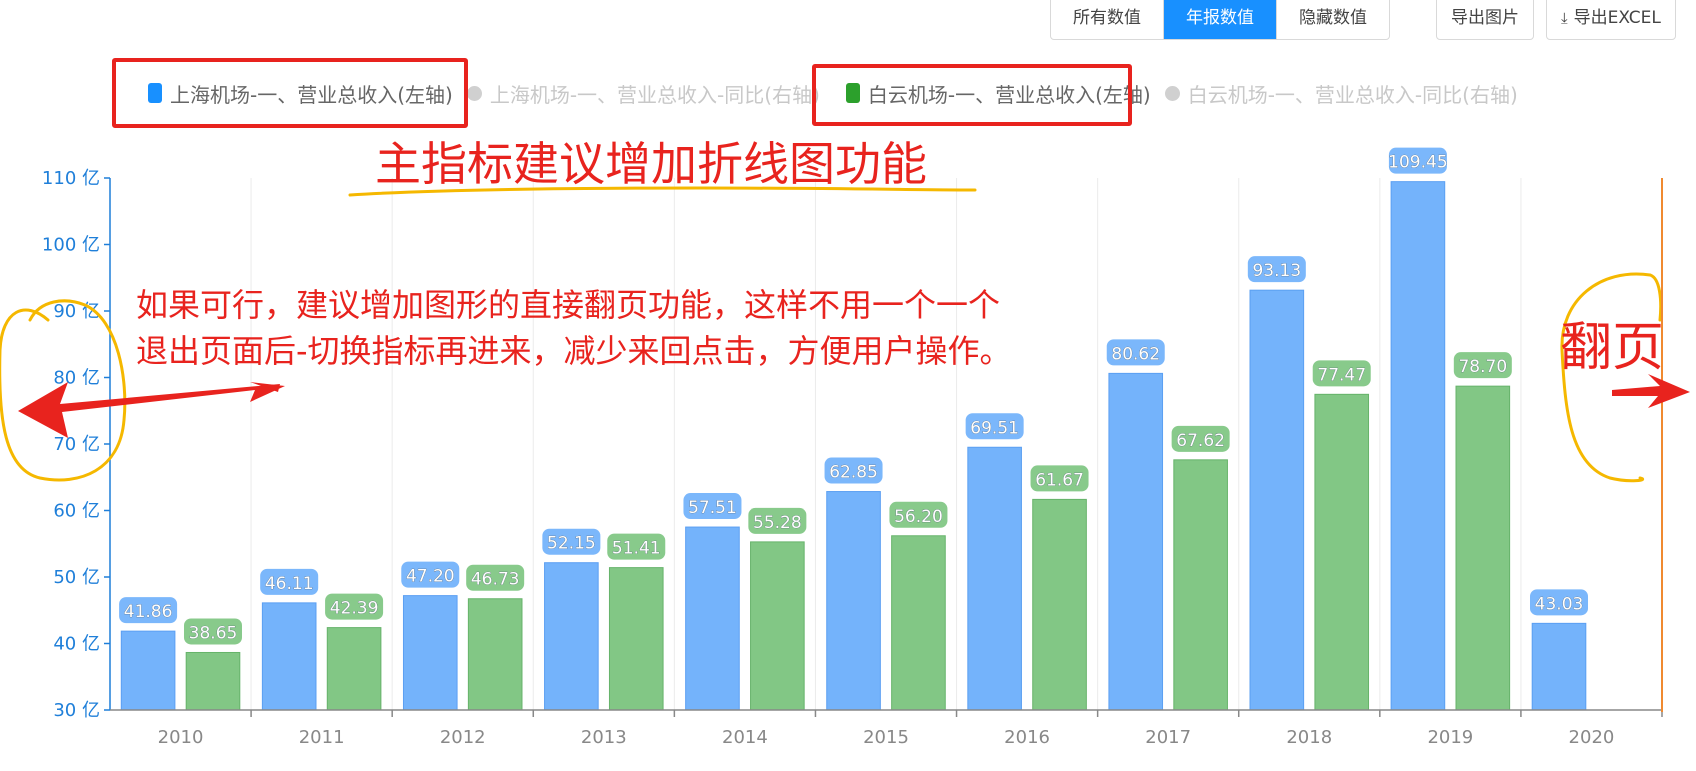 This screenshot has height=771, width=1696. What do you see at coordinates (148, 612) in the screenshot?
I see `data-label: 41.86` at bounding box center [148, 612].